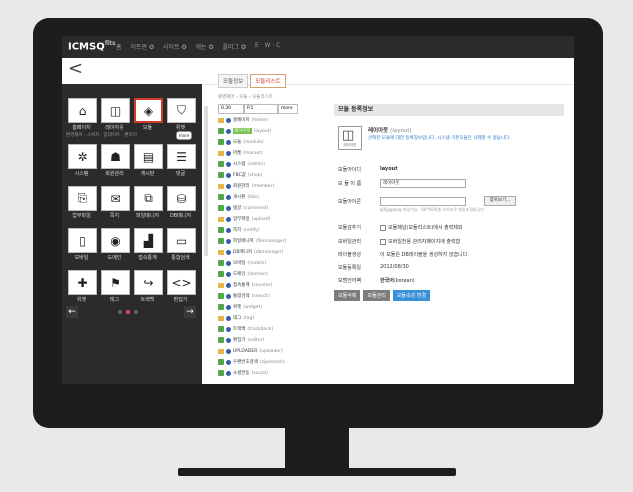  What do you see at coordinates (92, 46) in the screenshot?
I see `brand-logo: ICMSQfits` at bounding box center [92, 46].